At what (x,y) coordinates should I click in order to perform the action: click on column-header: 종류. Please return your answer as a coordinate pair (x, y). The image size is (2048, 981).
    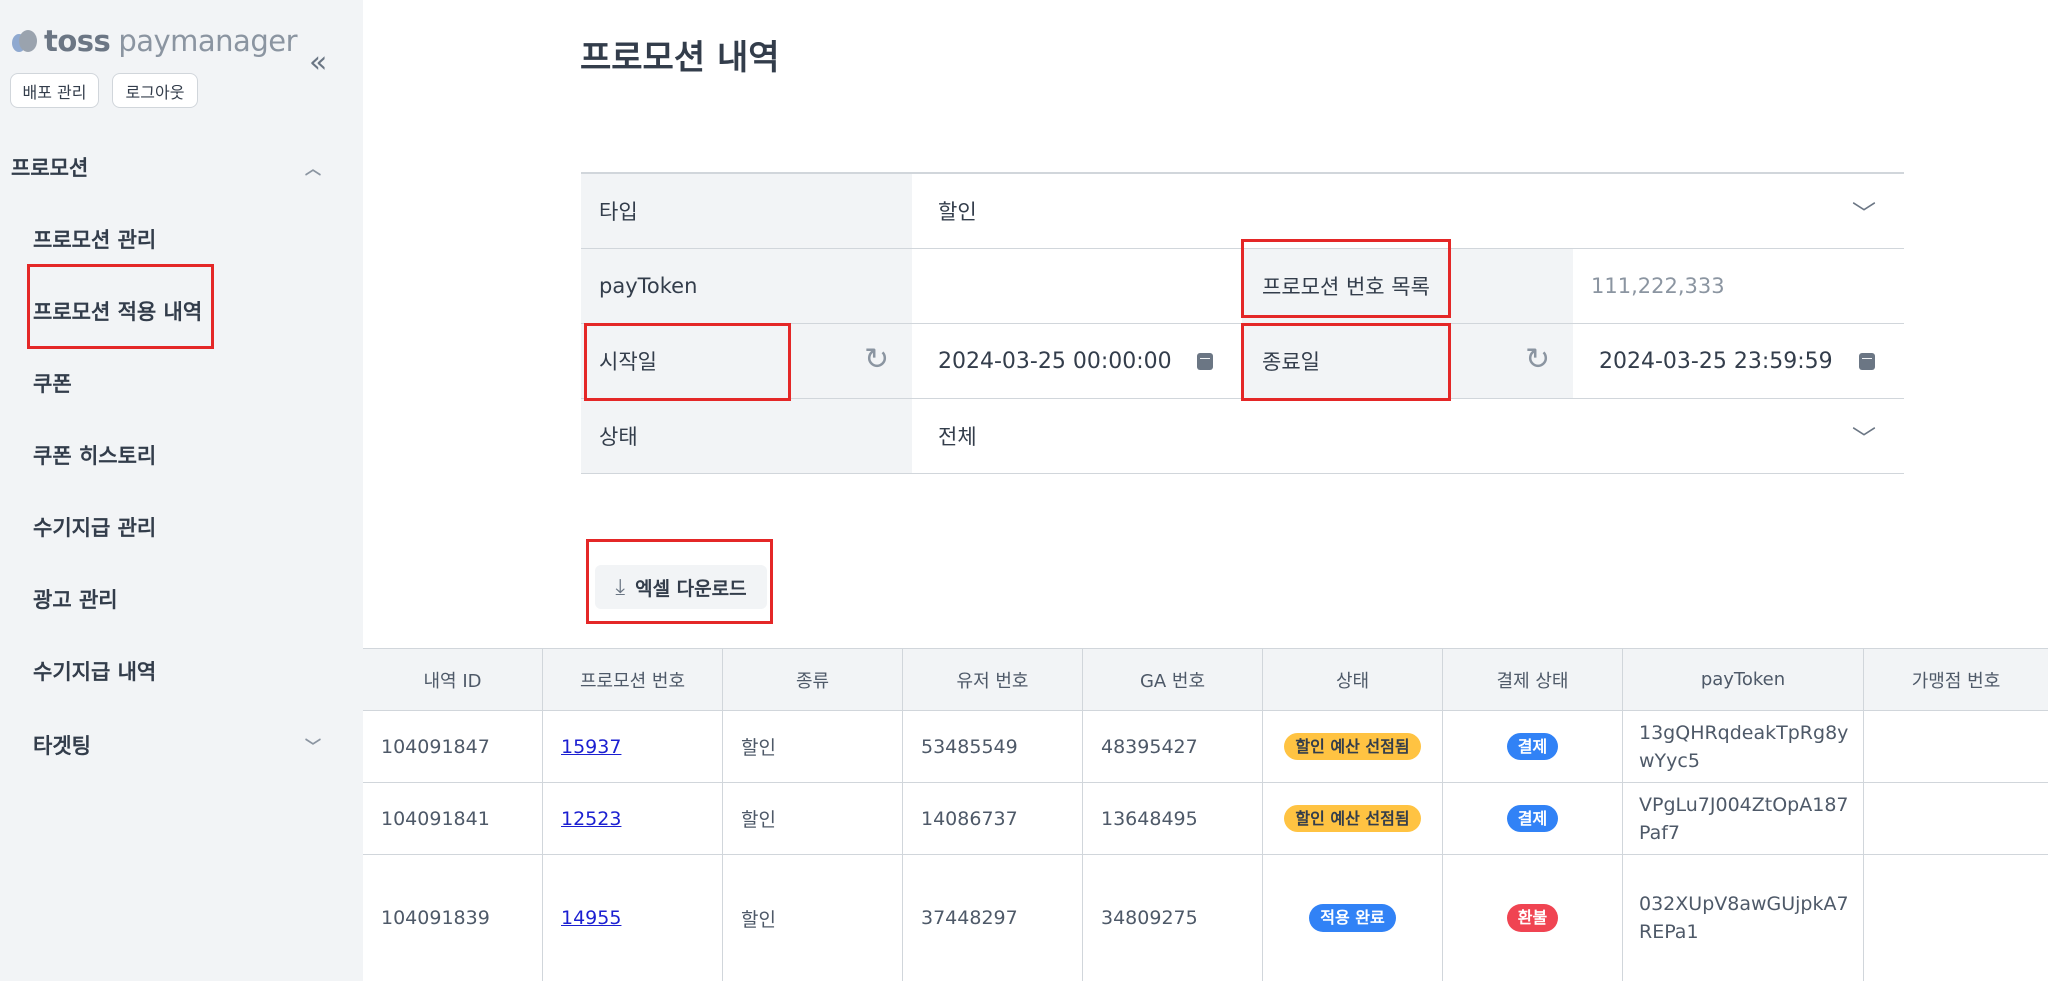
    Looking at the image, I should click on (813, 679).